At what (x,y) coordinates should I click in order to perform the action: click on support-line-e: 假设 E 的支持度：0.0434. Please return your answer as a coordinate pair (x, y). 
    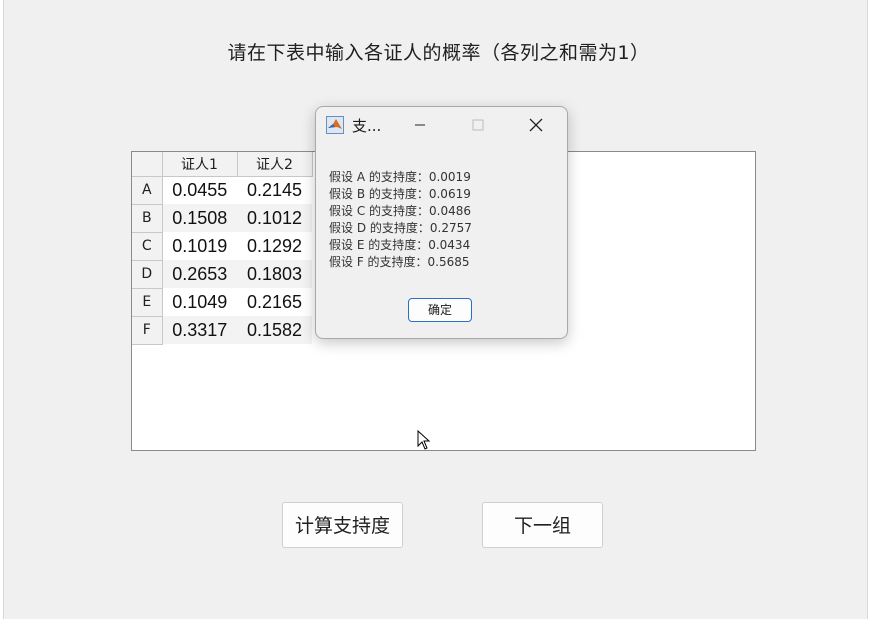
    Looking at the image, I should click on (400, 245).